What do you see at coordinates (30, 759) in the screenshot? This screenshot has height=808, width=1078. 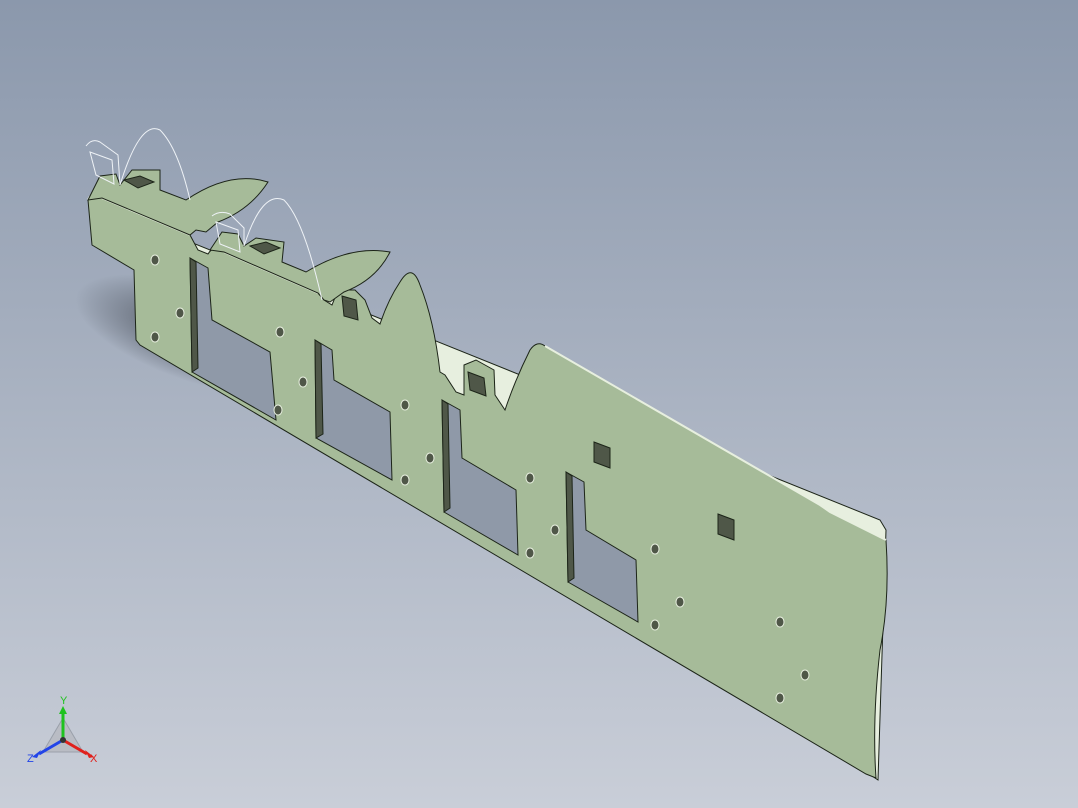 I see `z-axis-label: Z` at bounding box center [30, 759].